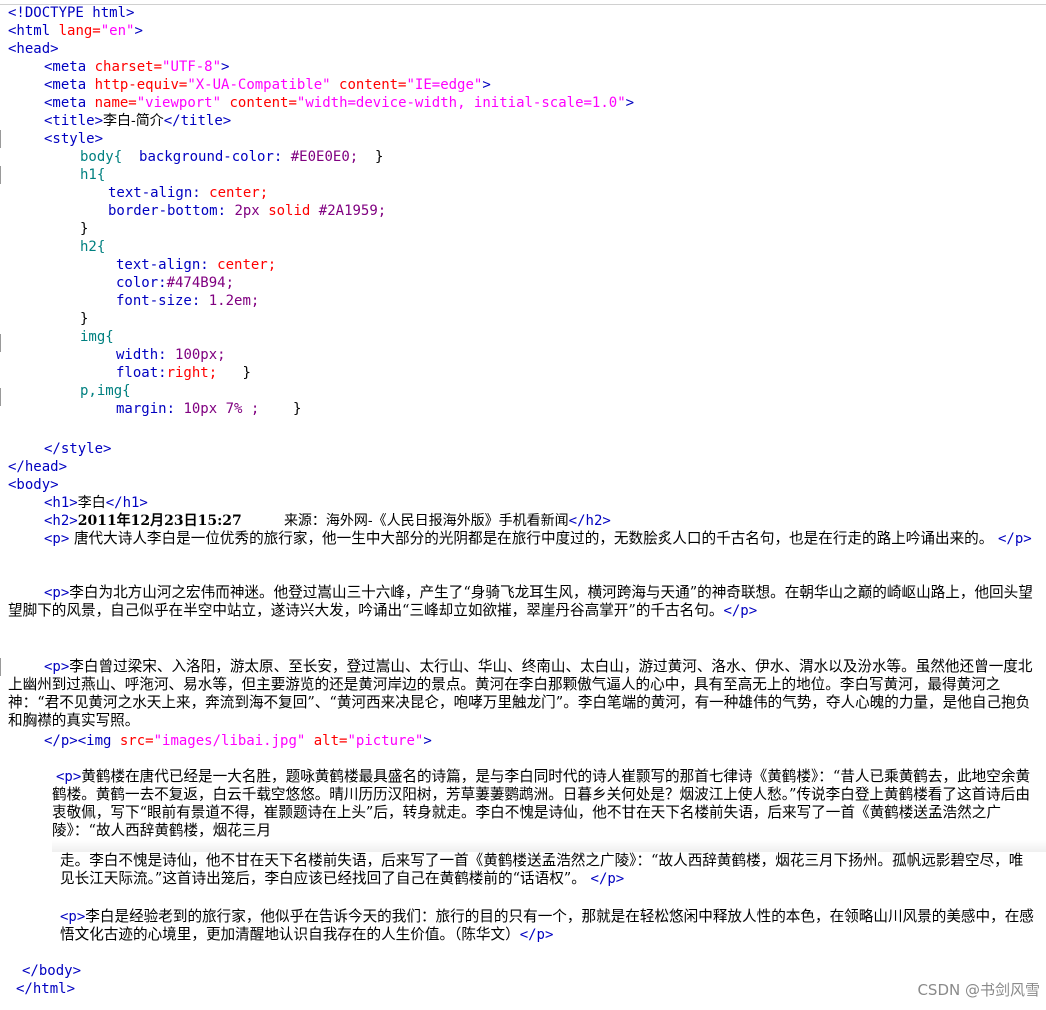  Describe the element at coordinates (97, 337) in the screenshot. I see `code-line: img{` at that location.